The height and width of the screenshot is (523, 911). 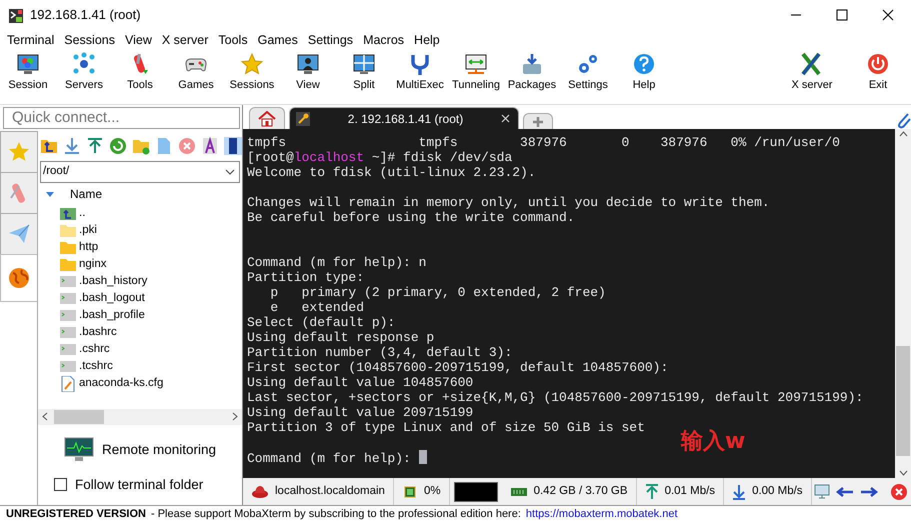 I want to click on side-tab, so click(x=18, y=278).